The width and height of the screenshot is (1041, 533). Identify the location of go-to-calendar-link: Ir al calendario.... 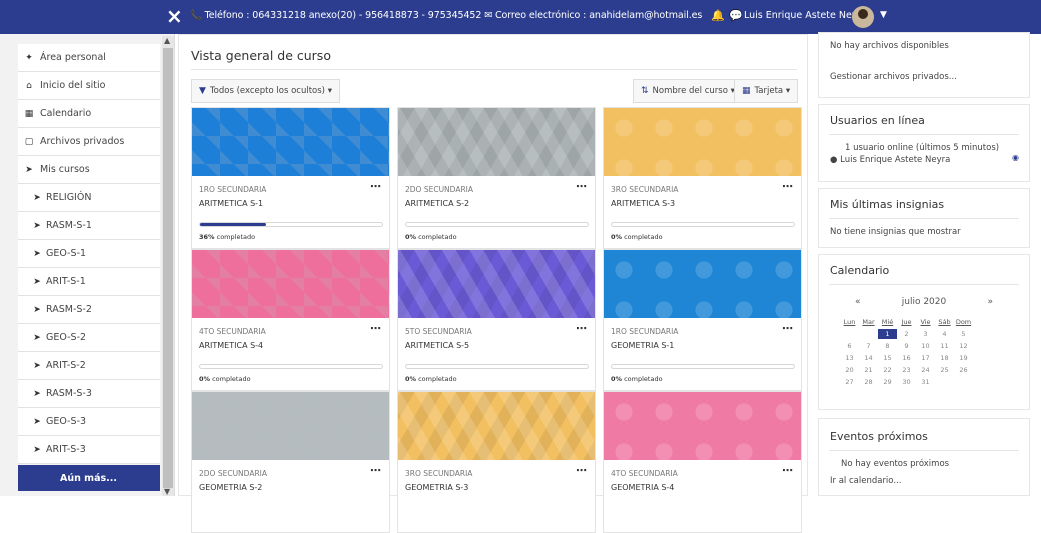
(924, 477).